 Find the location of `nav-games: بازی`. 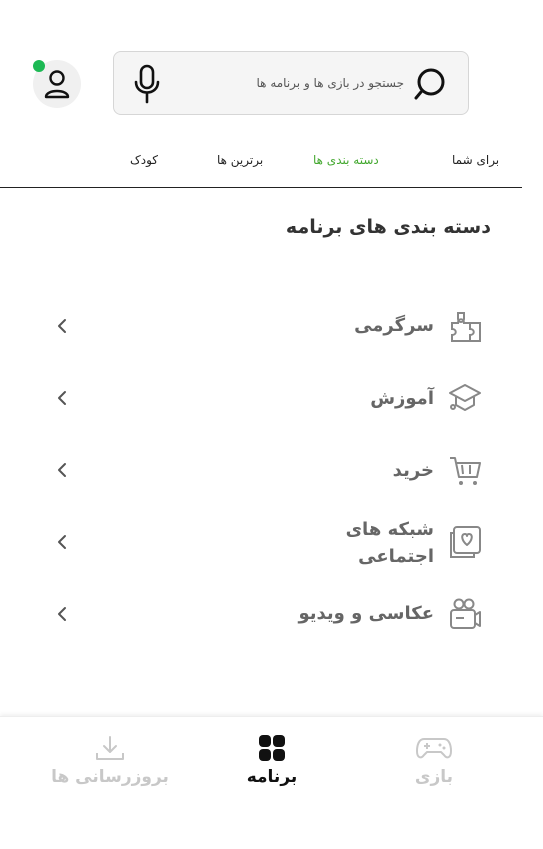

nav-games: بازی is located at coordinates (434, 760).